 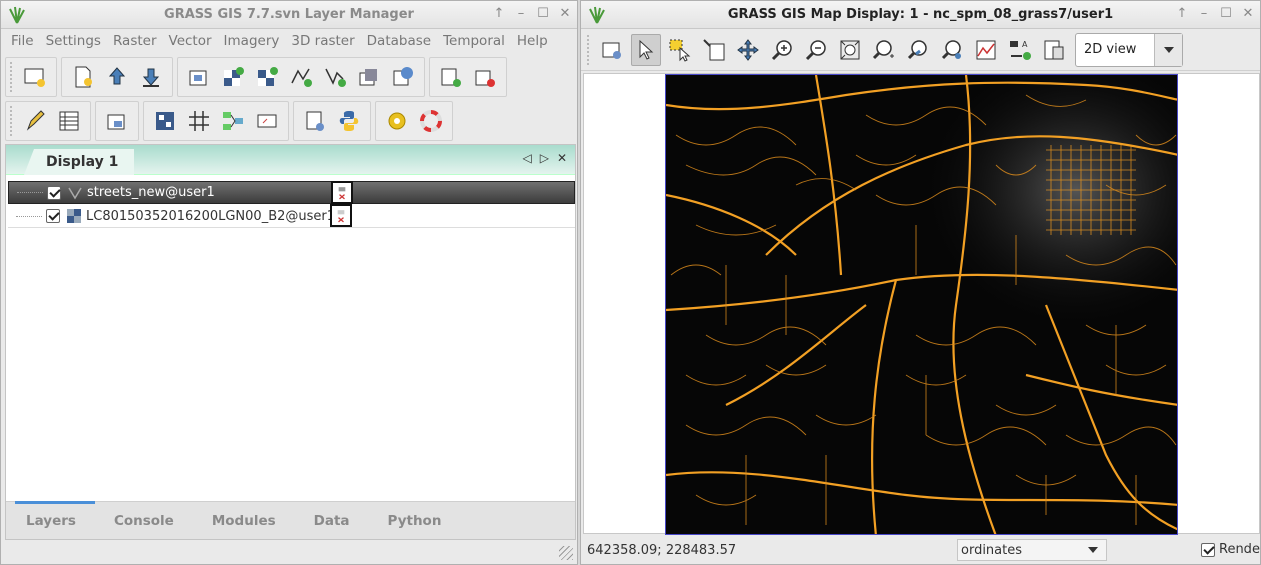 What do you see at coordinates (244, 521) in the screenshot?
I see `tab-modules: Modules` at bounding box center [244, 521].